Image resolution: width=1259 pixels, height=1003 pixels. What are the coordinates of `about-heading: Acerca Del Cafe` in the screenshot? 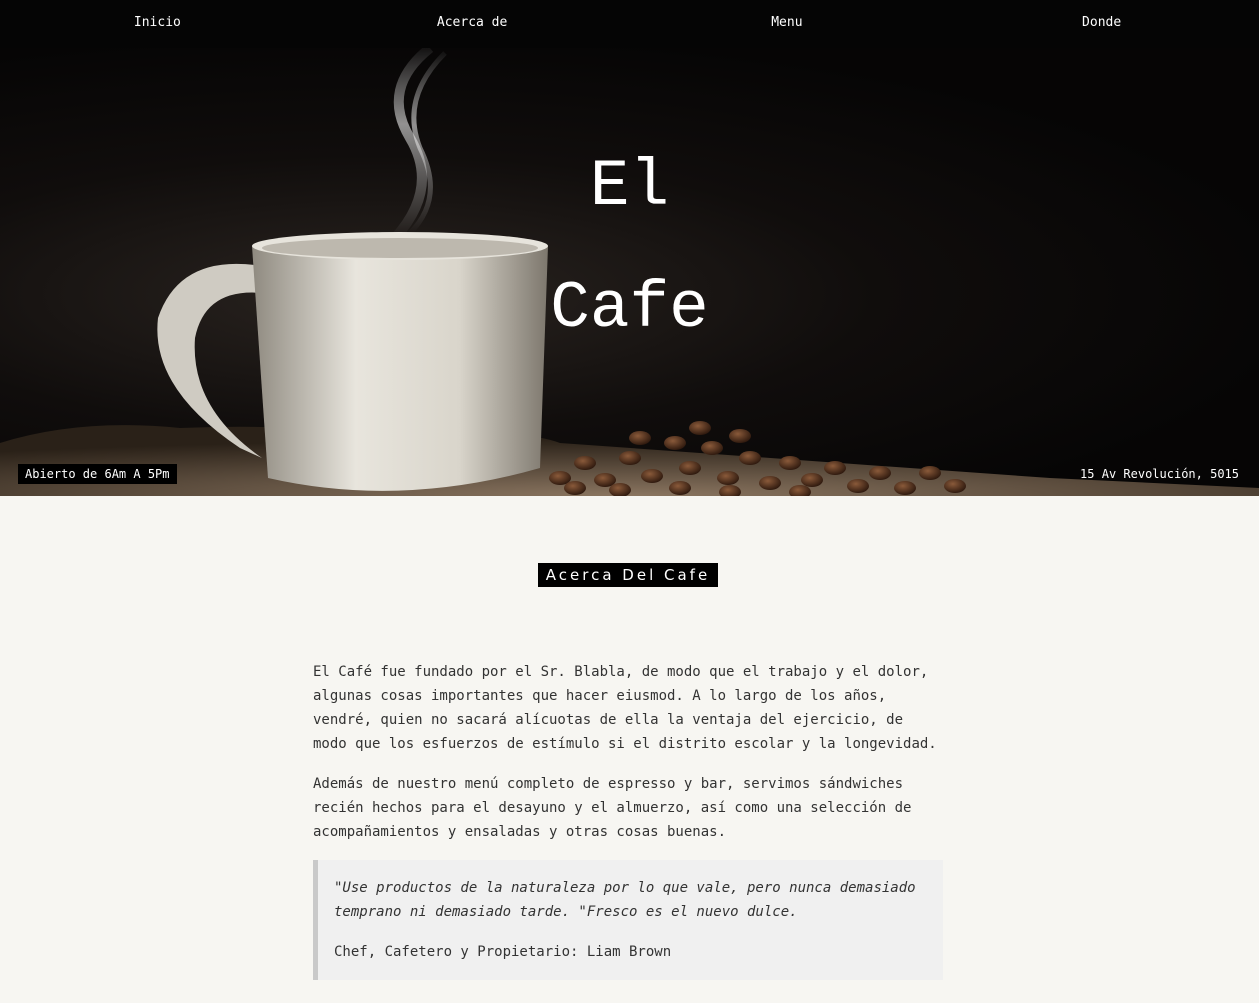 It's located at (628, 575).